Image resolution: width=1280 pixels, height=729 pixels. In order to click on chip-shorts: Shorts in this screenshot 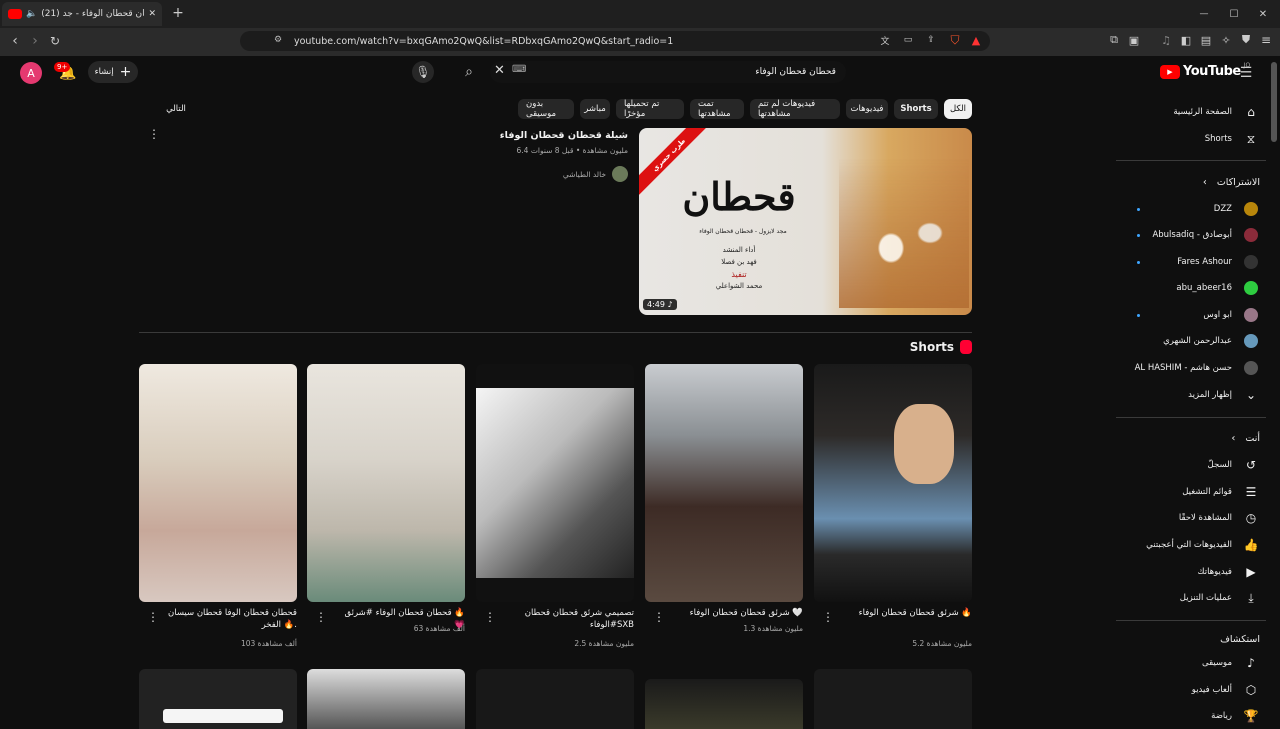, I will do `click(916, 109)`.